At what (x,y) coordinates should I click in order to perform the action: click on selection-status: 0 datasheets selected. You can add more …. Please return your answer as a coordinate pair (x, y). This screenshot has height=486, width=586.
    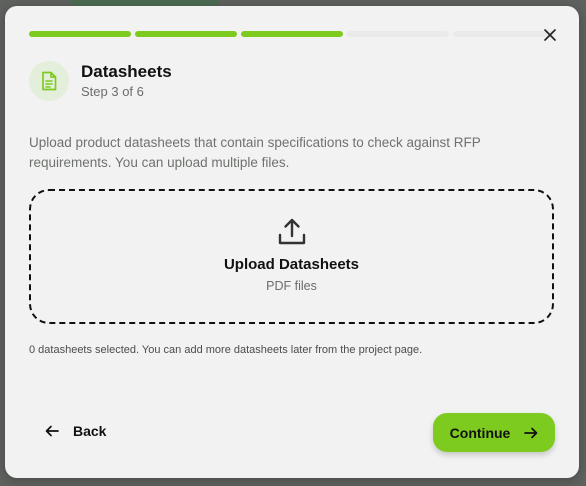
    Looking at the image, I should click on (226, 350).